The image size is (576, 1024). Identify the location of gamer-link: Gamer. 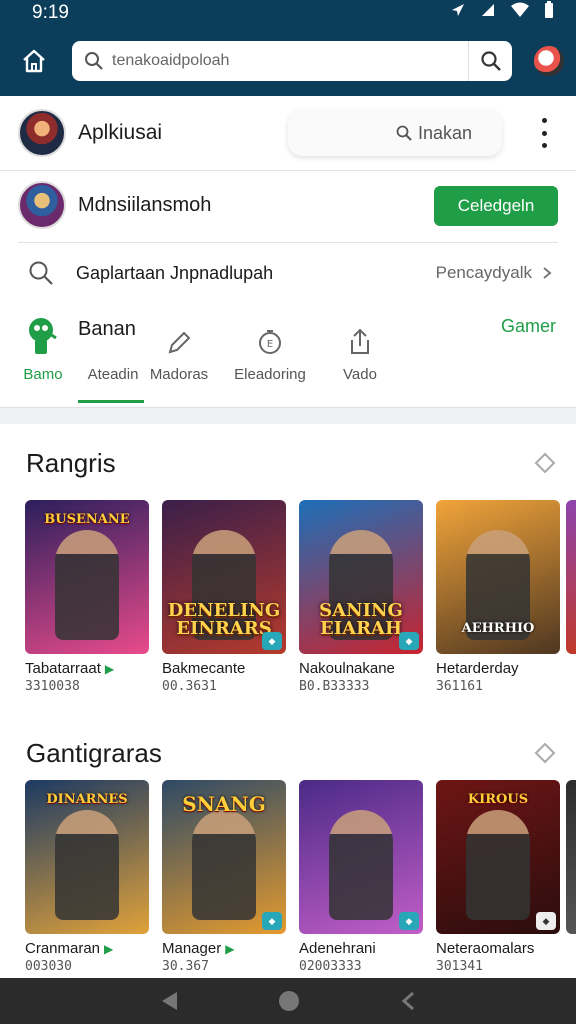
(528, 326).